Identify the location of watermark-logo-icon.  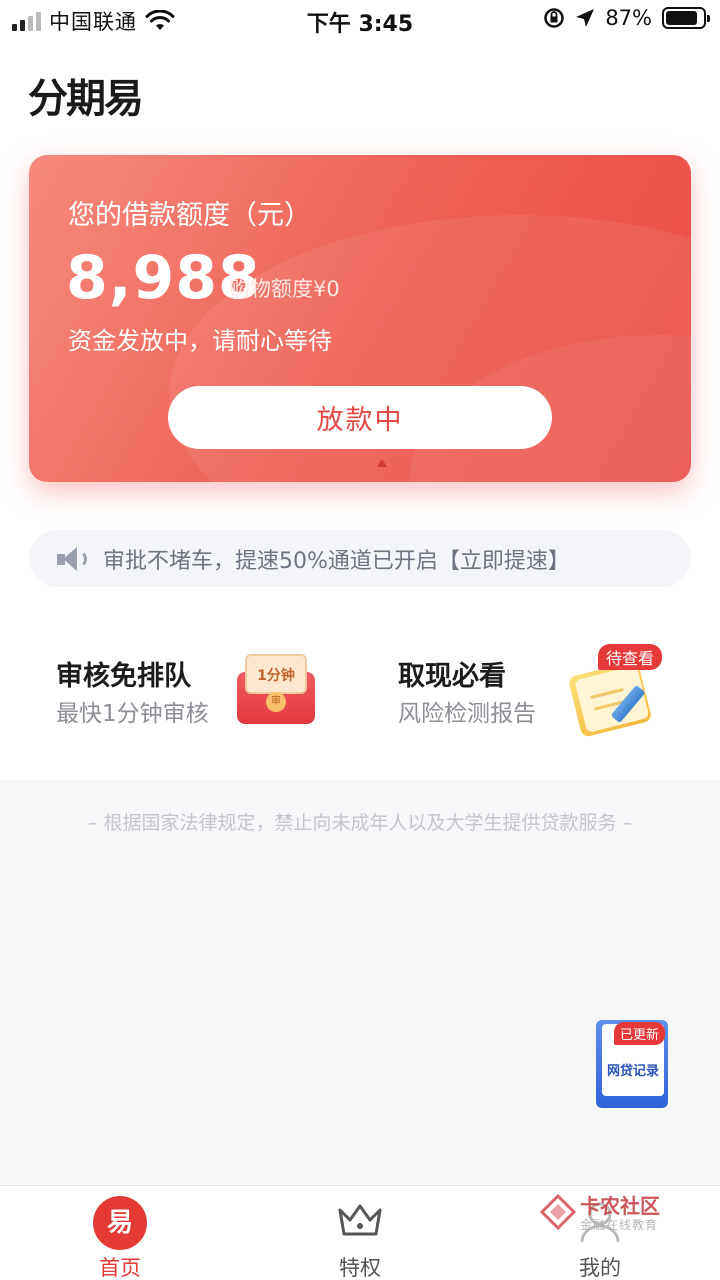
(558, 1212).